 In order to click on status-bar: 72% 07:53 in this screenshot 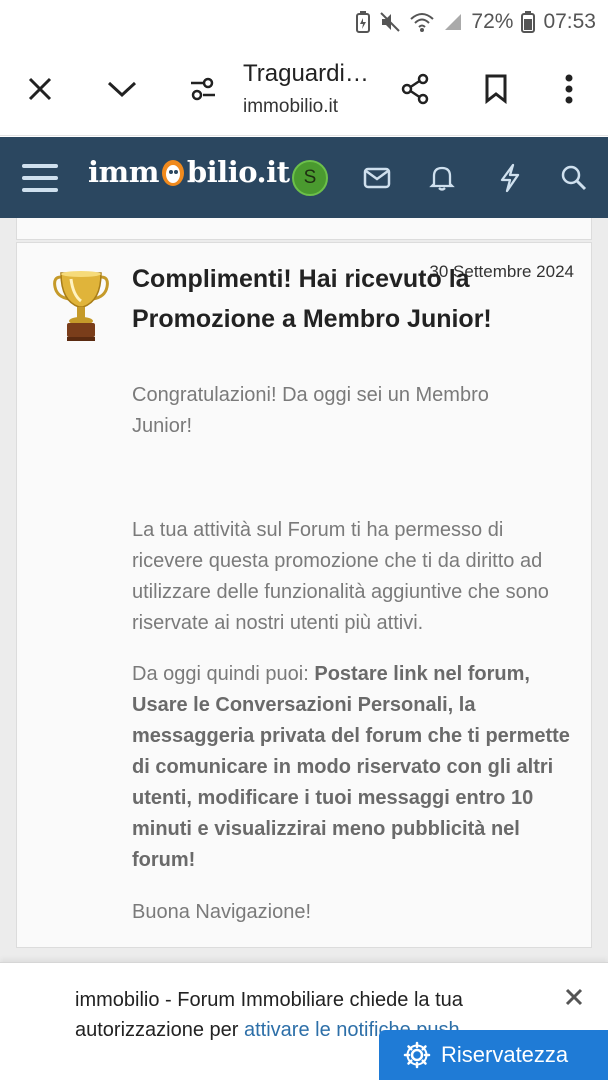, I will do `click(304, 22)`.